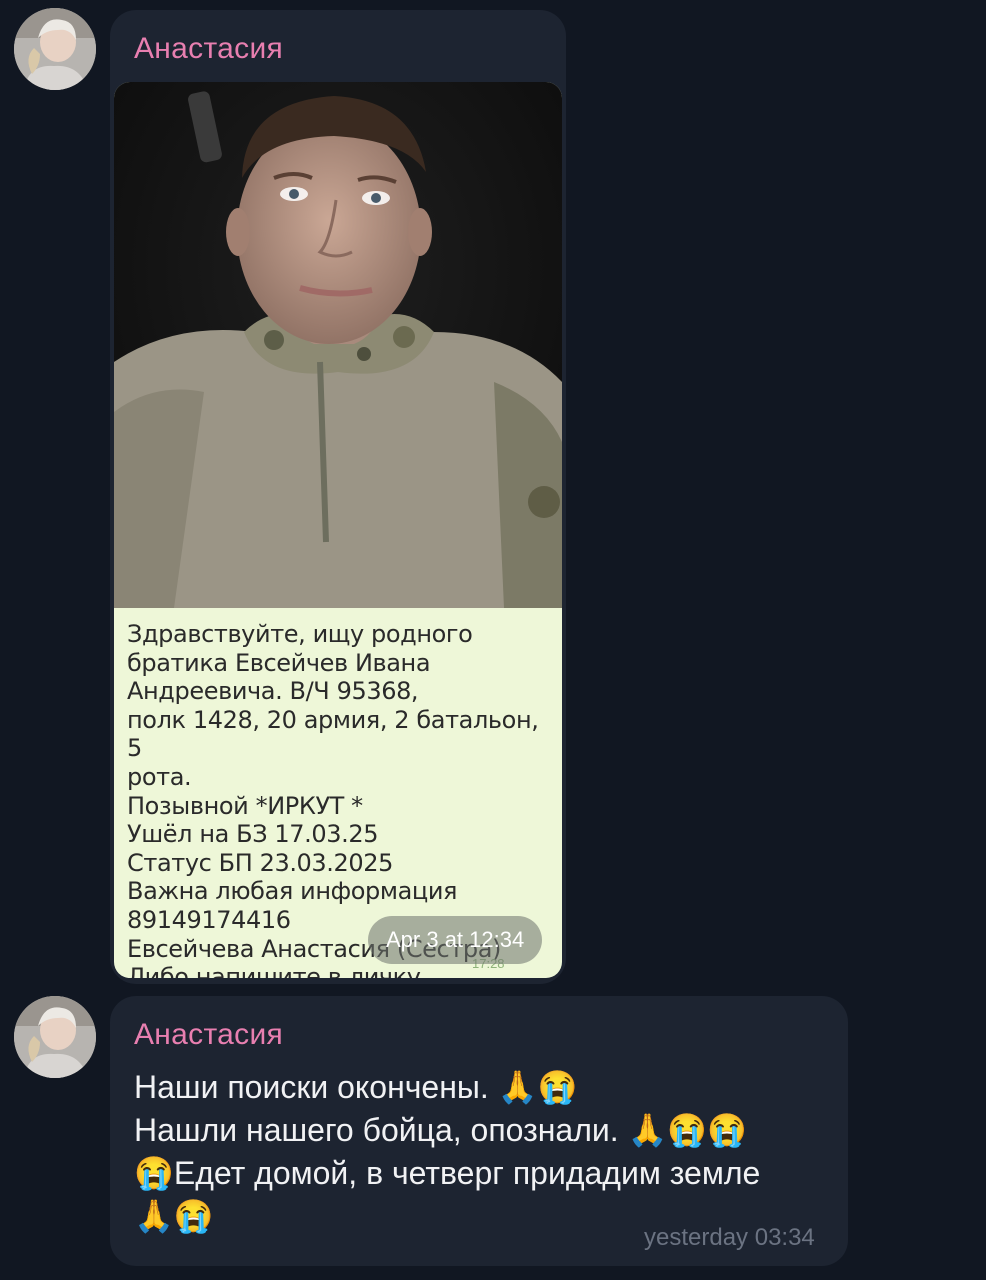  Describe the element at coordinates (455, 940) in the screenshot. I see `message-timestamp: Apr 3 at 12:34` at that location.